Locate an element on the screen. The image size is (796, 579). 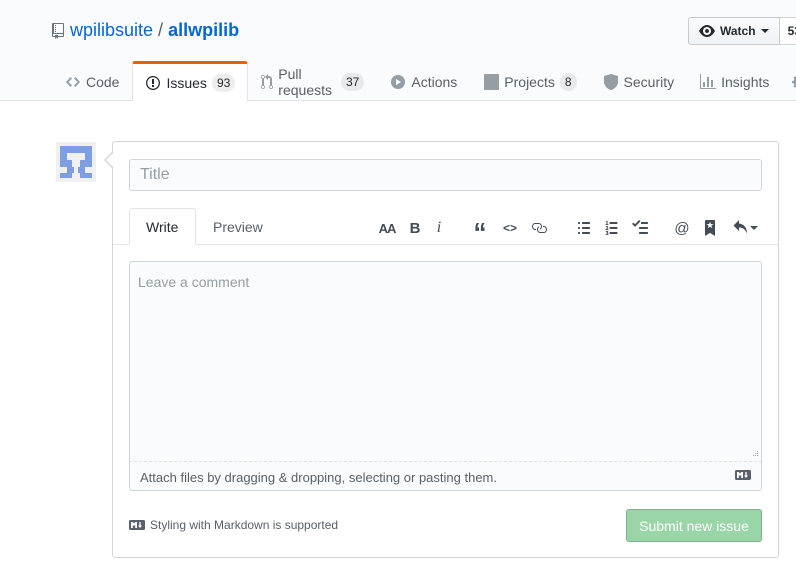
list-ordered-icon is located at coordinates (611, 228).